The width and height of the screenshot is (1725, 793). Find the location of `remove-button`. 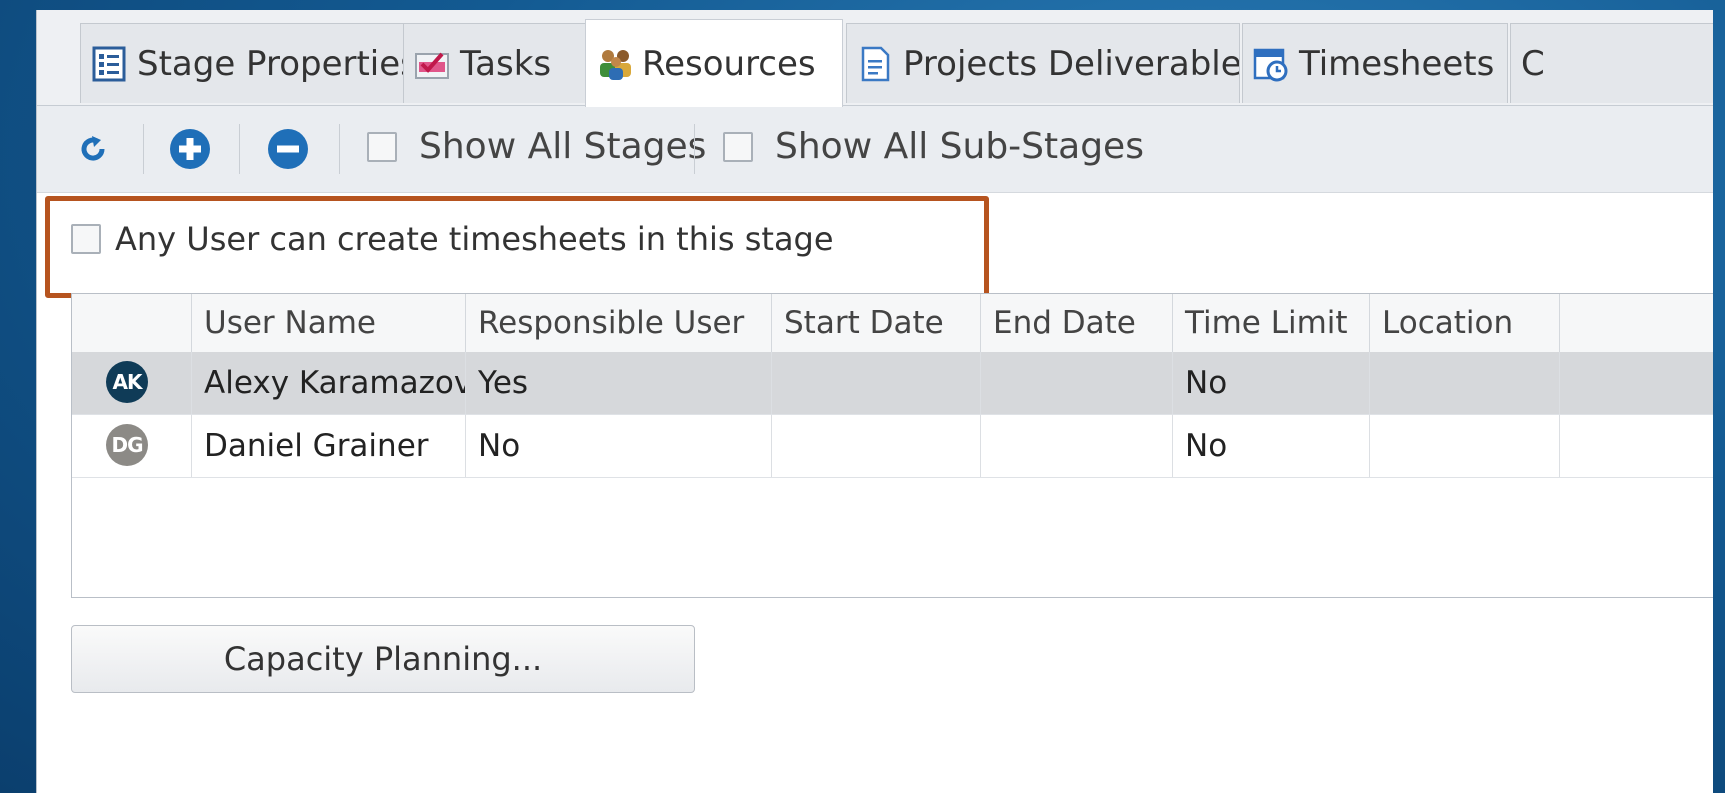

remove-button is located at coordinates (288, 149).